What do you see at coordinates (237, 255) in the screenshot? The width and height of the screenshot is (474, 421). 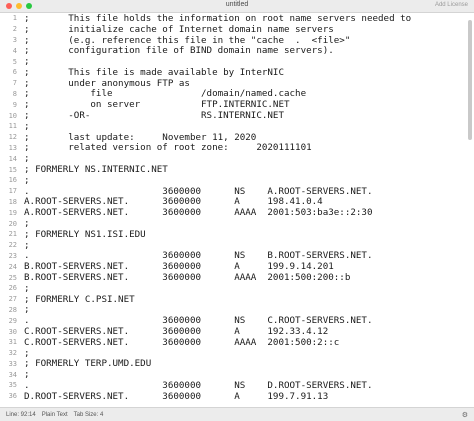 I see `code-line: 23 . 3600000 NS B.ROOT-SERVERS.NET.` at bounding box center [237, 255].